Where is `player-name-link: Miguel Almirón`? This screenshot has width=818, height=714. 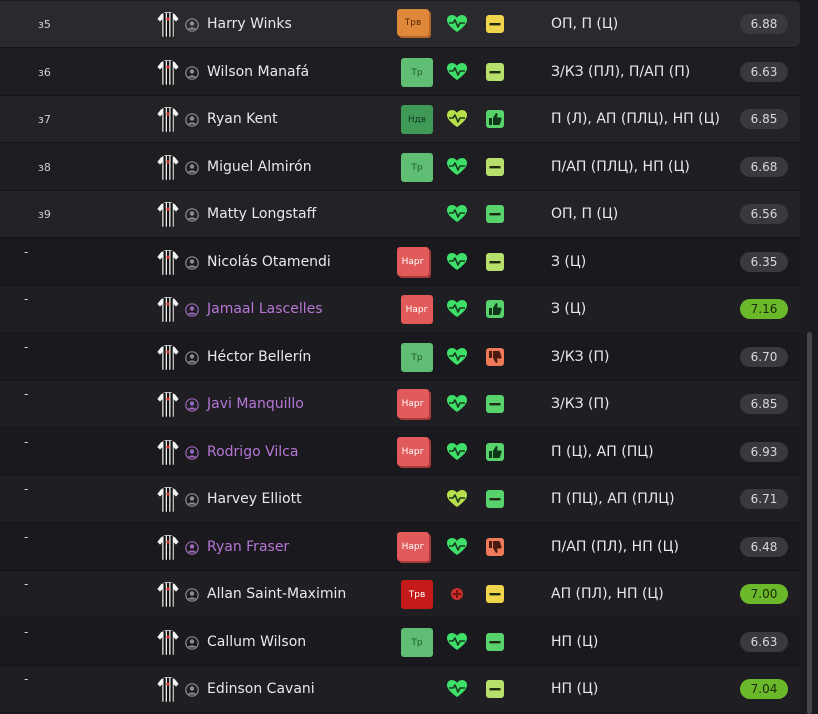 player-name-link: Miguel Almirón is located at coordinates (259, 167).